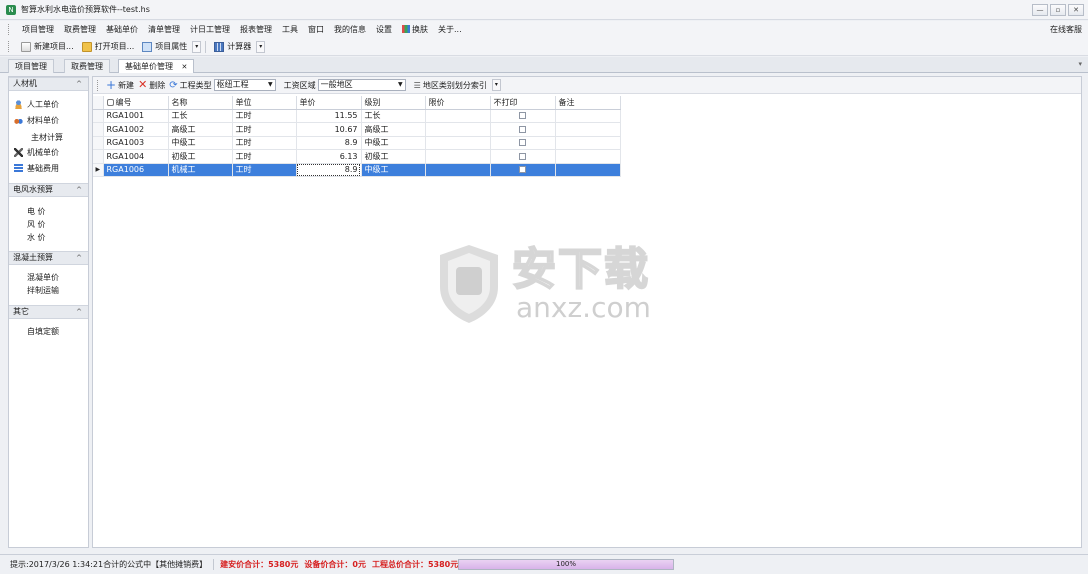  I want to click on new-row-button: + 新建, so click(120, 85).